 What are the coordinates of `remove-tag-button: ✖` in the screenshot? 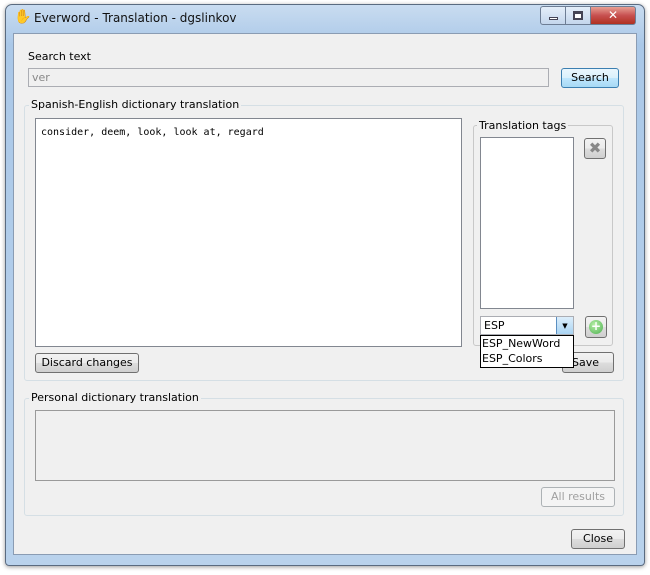 It's located at (595, 148).